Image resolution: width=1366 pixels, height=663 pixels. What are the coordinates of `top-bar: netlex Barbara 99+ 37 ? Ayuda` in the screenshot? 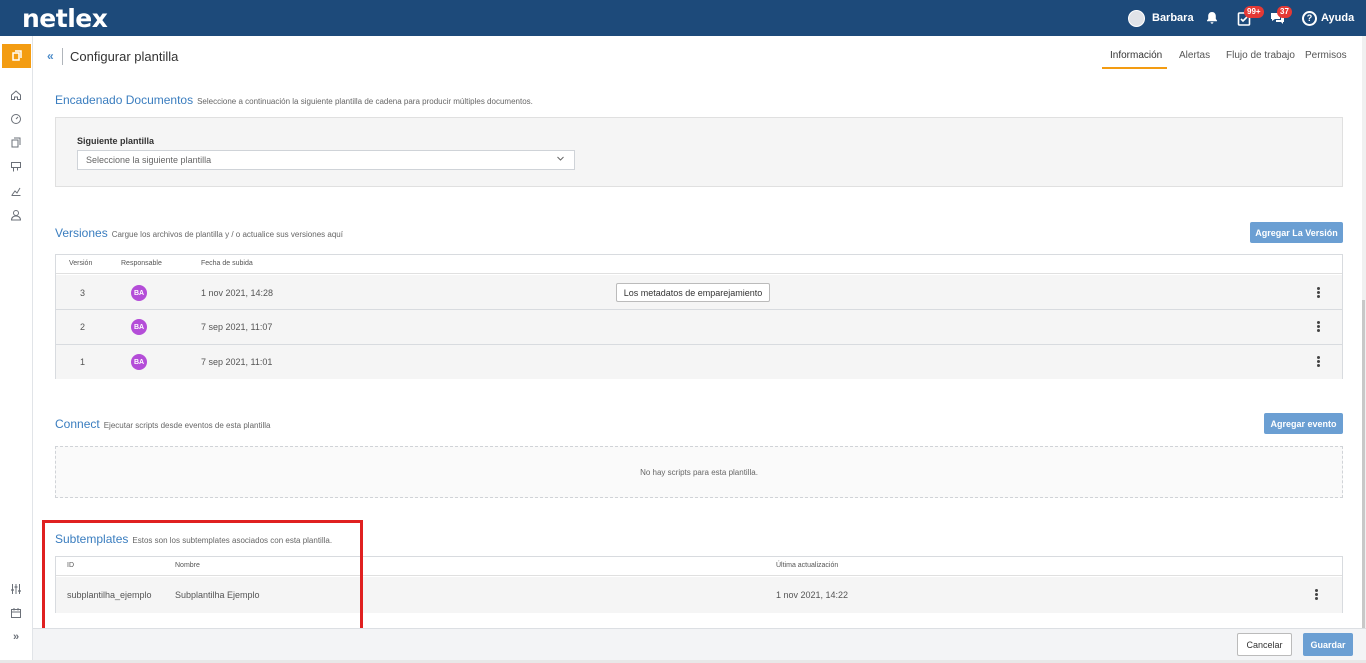 It's located at (683, 18).